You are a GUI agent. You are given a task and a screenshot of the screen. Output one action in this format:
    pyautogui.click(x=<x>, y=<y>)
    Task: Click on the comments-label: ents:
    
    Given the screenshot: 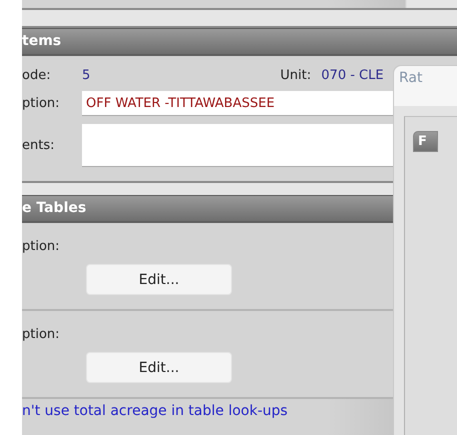 What is the action you would take?
    pyautogui.click(x=39, y=145)
    